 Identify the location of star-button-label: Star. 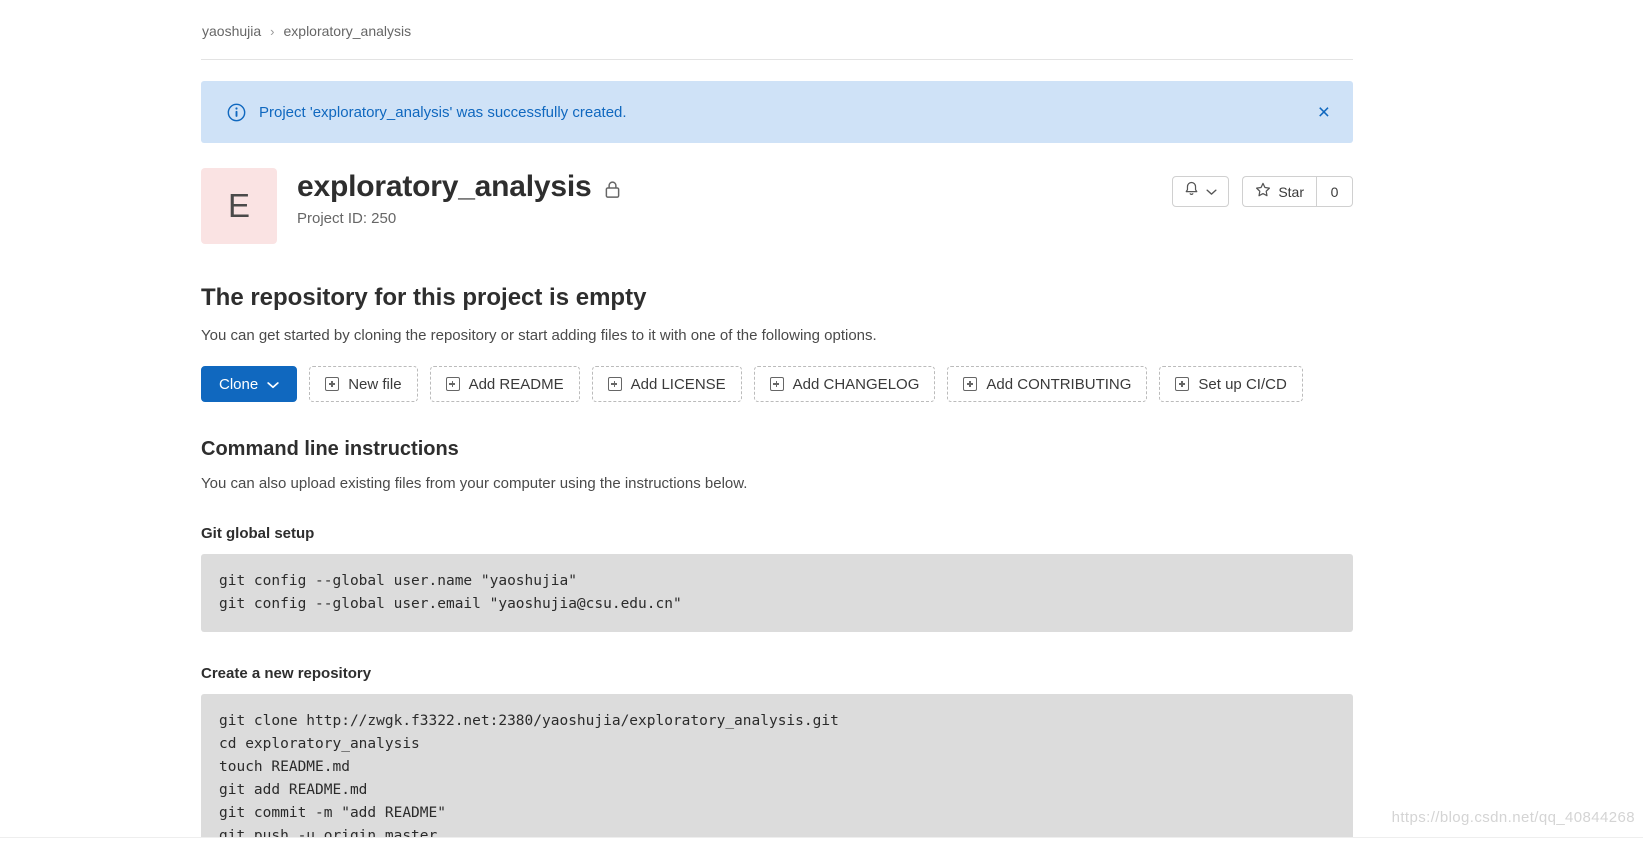
(1291, 191).